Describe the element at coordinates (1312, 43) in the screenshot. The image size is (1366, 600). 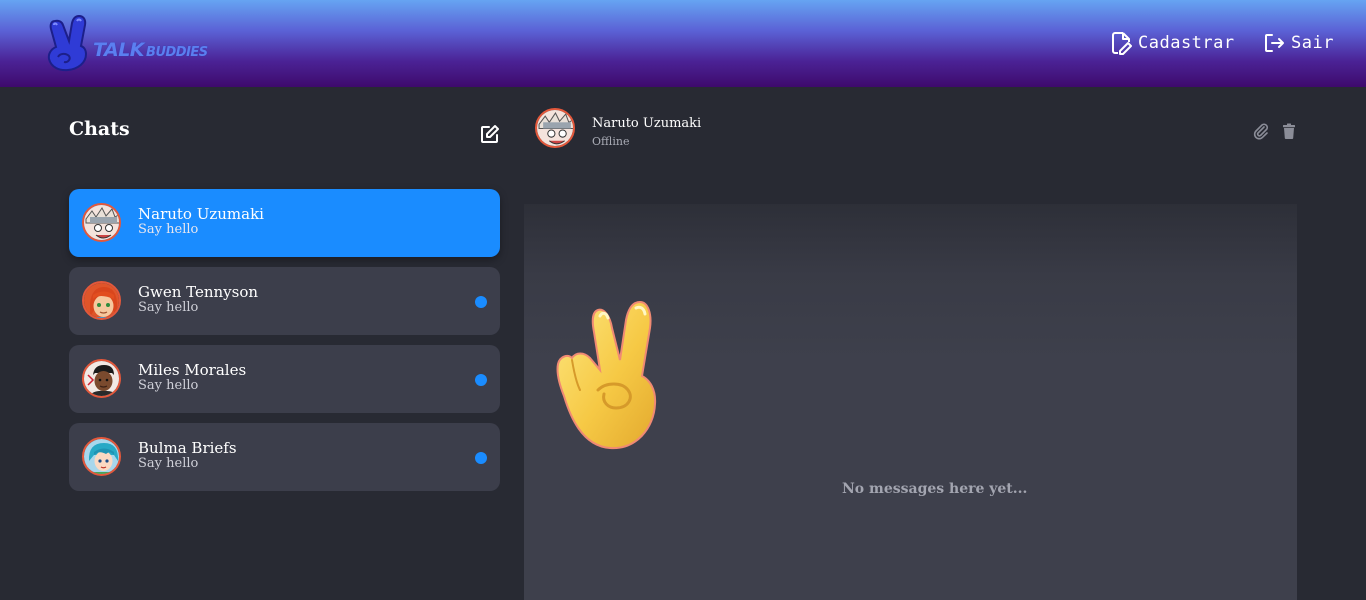
I see `logout-label: Sair` at that location.